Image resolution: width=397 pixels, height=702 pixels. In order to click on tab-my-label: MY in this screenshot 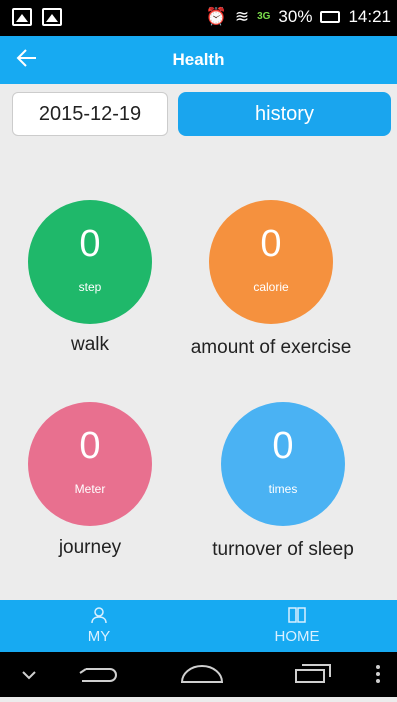, I will do `click(99, 636)`.